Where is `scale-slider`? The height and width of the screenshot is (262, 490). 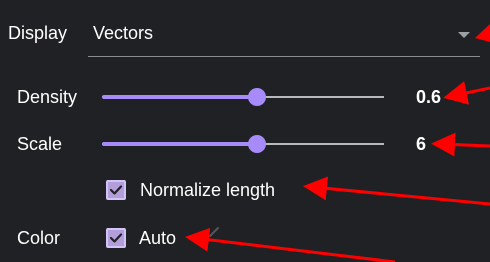
scale-slider is located at coordinates (243, 144).